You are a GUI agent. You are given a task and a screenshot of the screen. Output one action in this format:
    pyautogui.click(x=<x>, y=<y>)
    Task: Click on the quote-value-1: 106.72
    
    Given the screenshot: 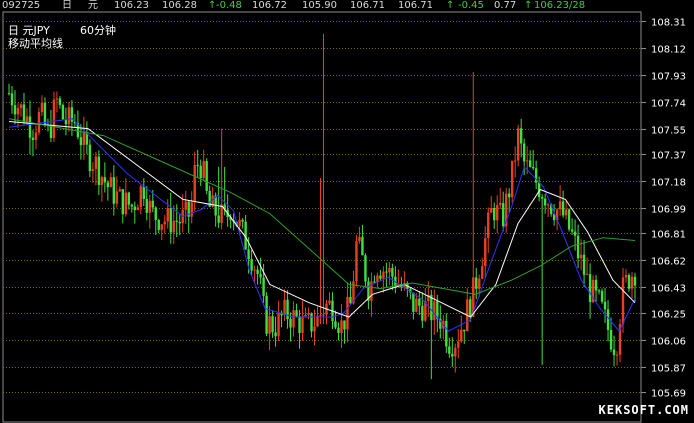 What is the action you would take?
    pyautogui.click(x=269, y=5)
    